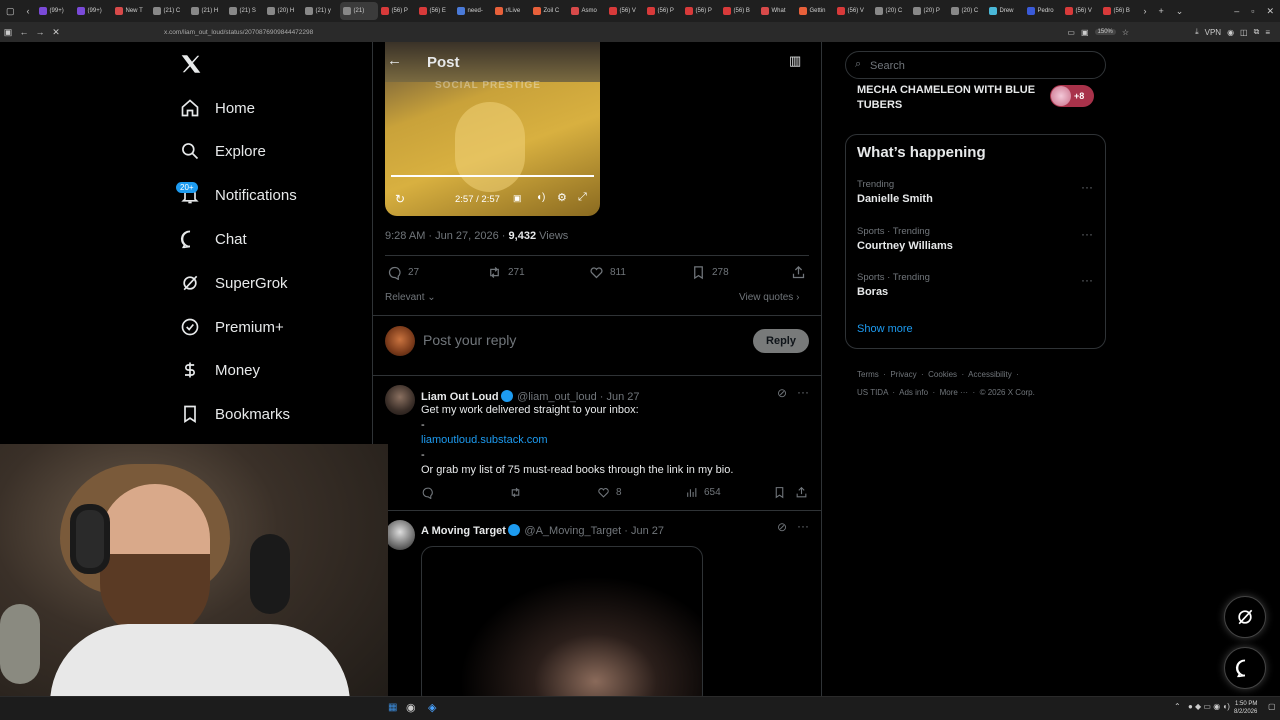  What do you see at coordinates (868, 374) in the screenshot?
I see `footer-link-terms: Terms` at bounding box center [868, 374].